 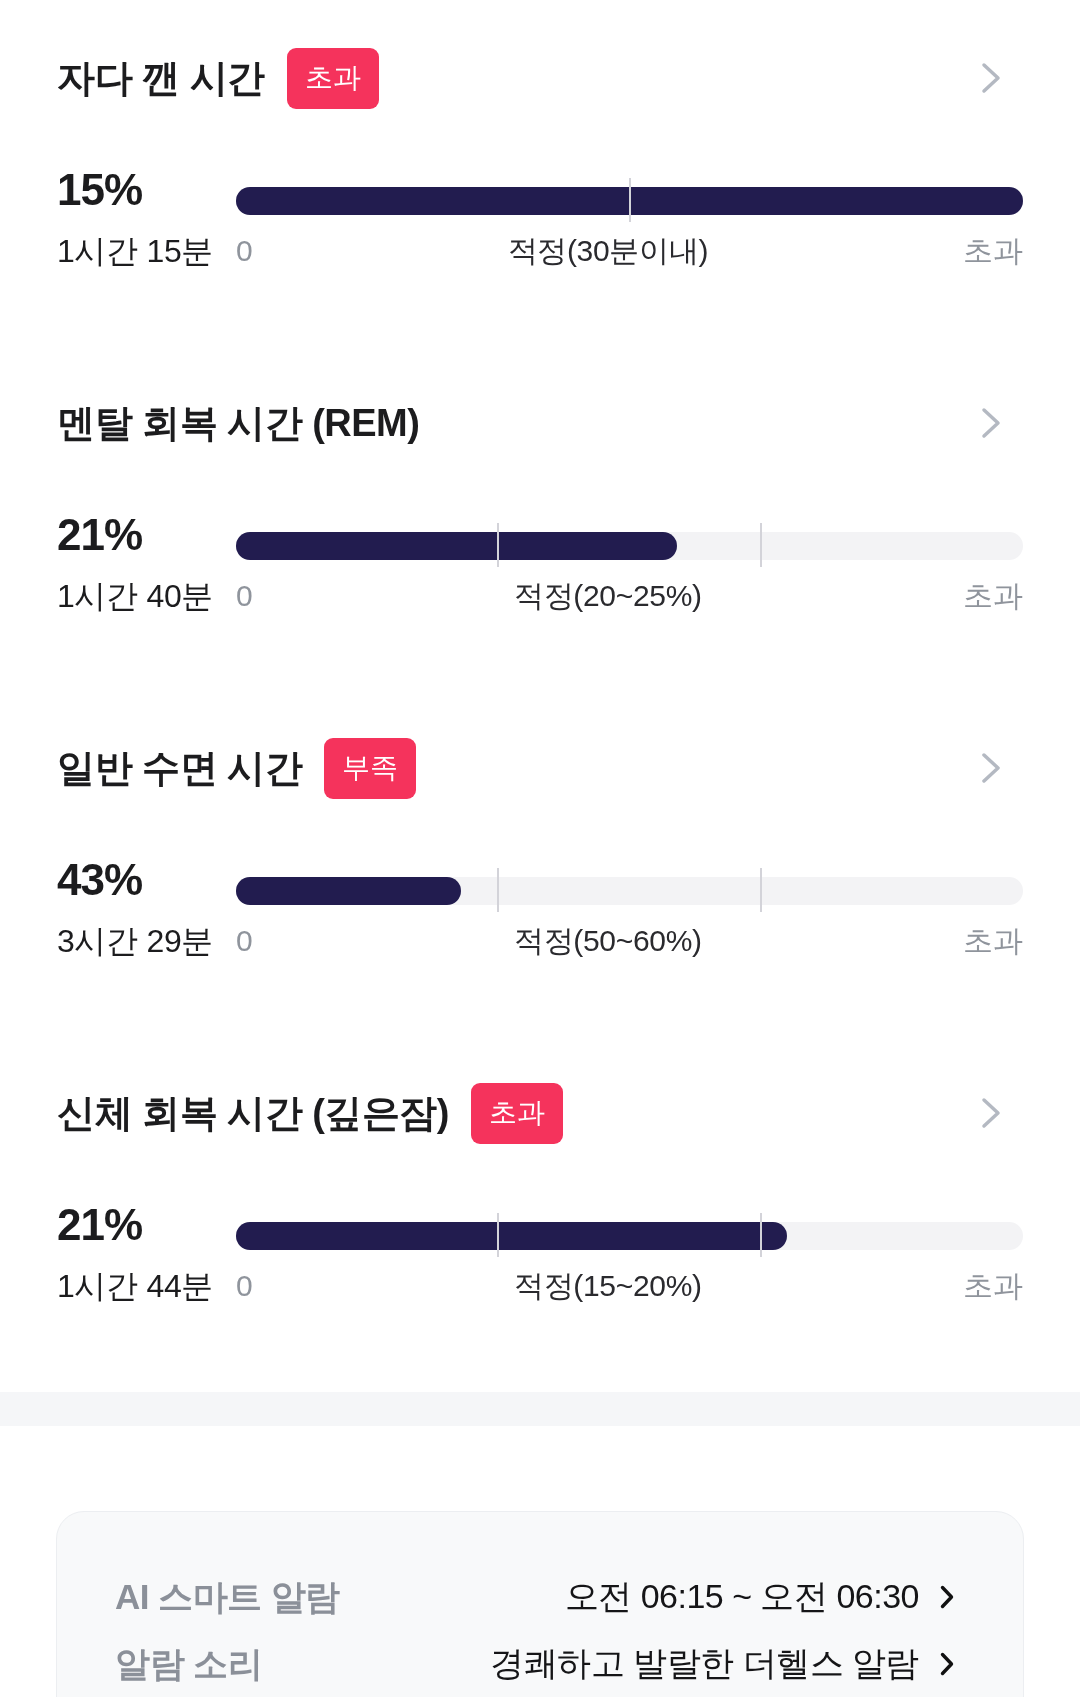 What do you see at coordinates (608, 251) in the screenshot?
I see `target-range-label: 적정(30분이내)` at bounding box center [608, 251].